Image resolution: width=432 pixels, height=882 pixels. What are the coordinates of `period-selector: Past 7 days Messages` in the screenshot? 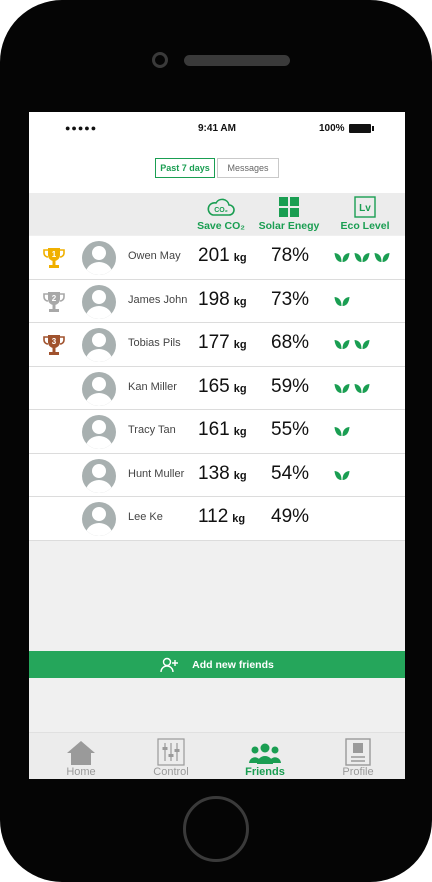 It's located at (217, 169).